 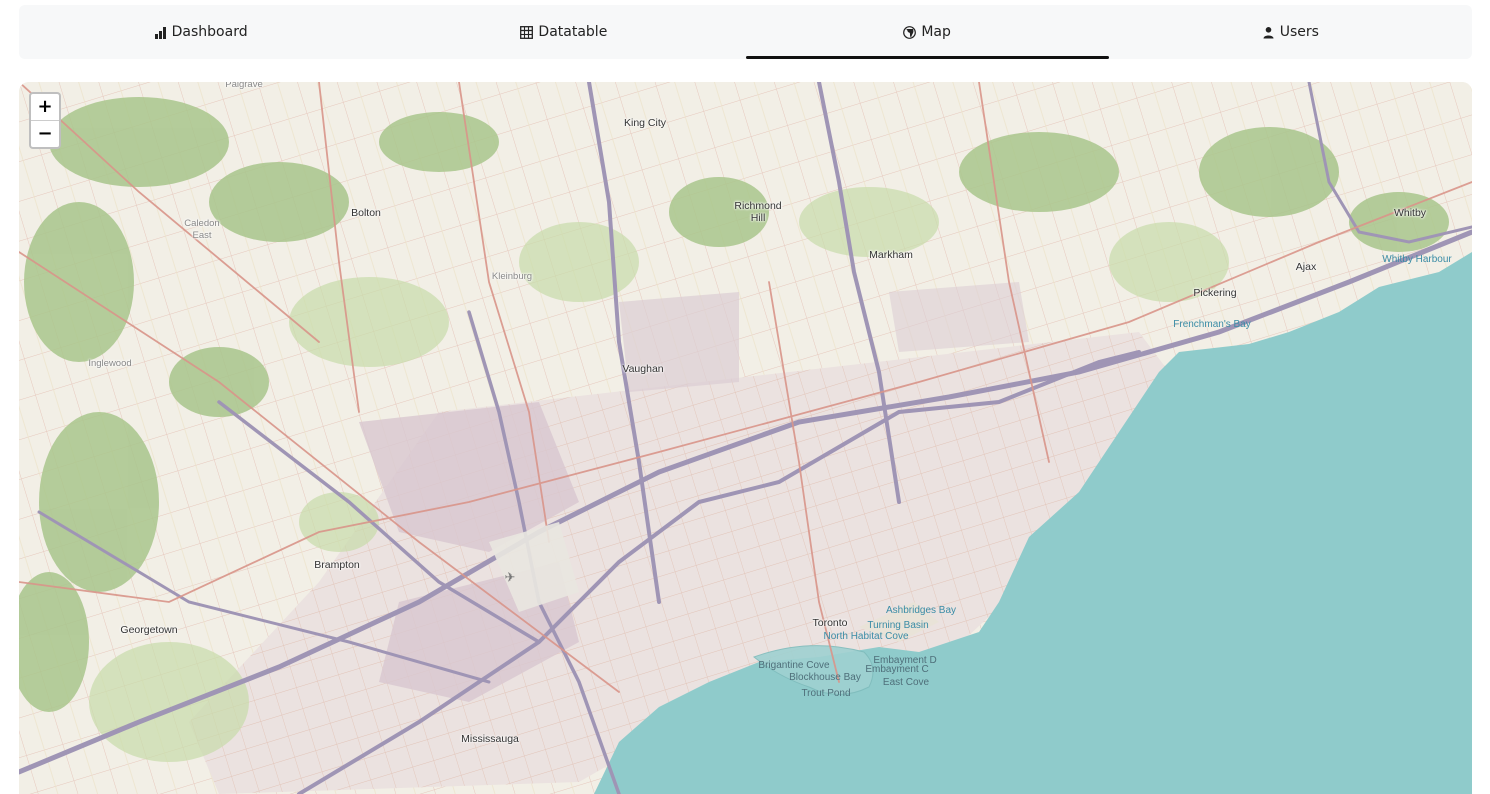 I want to click on map-label: Ashbridges Bay, so click(x=921, y=610).